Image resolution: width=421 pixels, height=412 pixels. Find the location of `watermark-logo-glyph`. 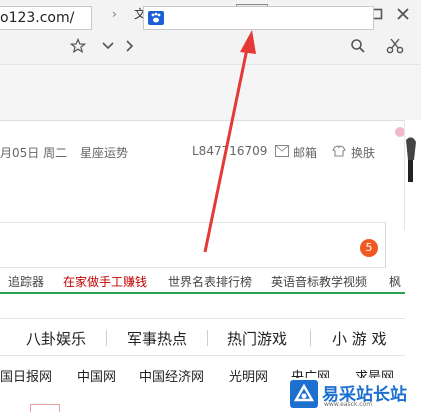

watermark-logo-glyph is located at coordinates (304, 392).